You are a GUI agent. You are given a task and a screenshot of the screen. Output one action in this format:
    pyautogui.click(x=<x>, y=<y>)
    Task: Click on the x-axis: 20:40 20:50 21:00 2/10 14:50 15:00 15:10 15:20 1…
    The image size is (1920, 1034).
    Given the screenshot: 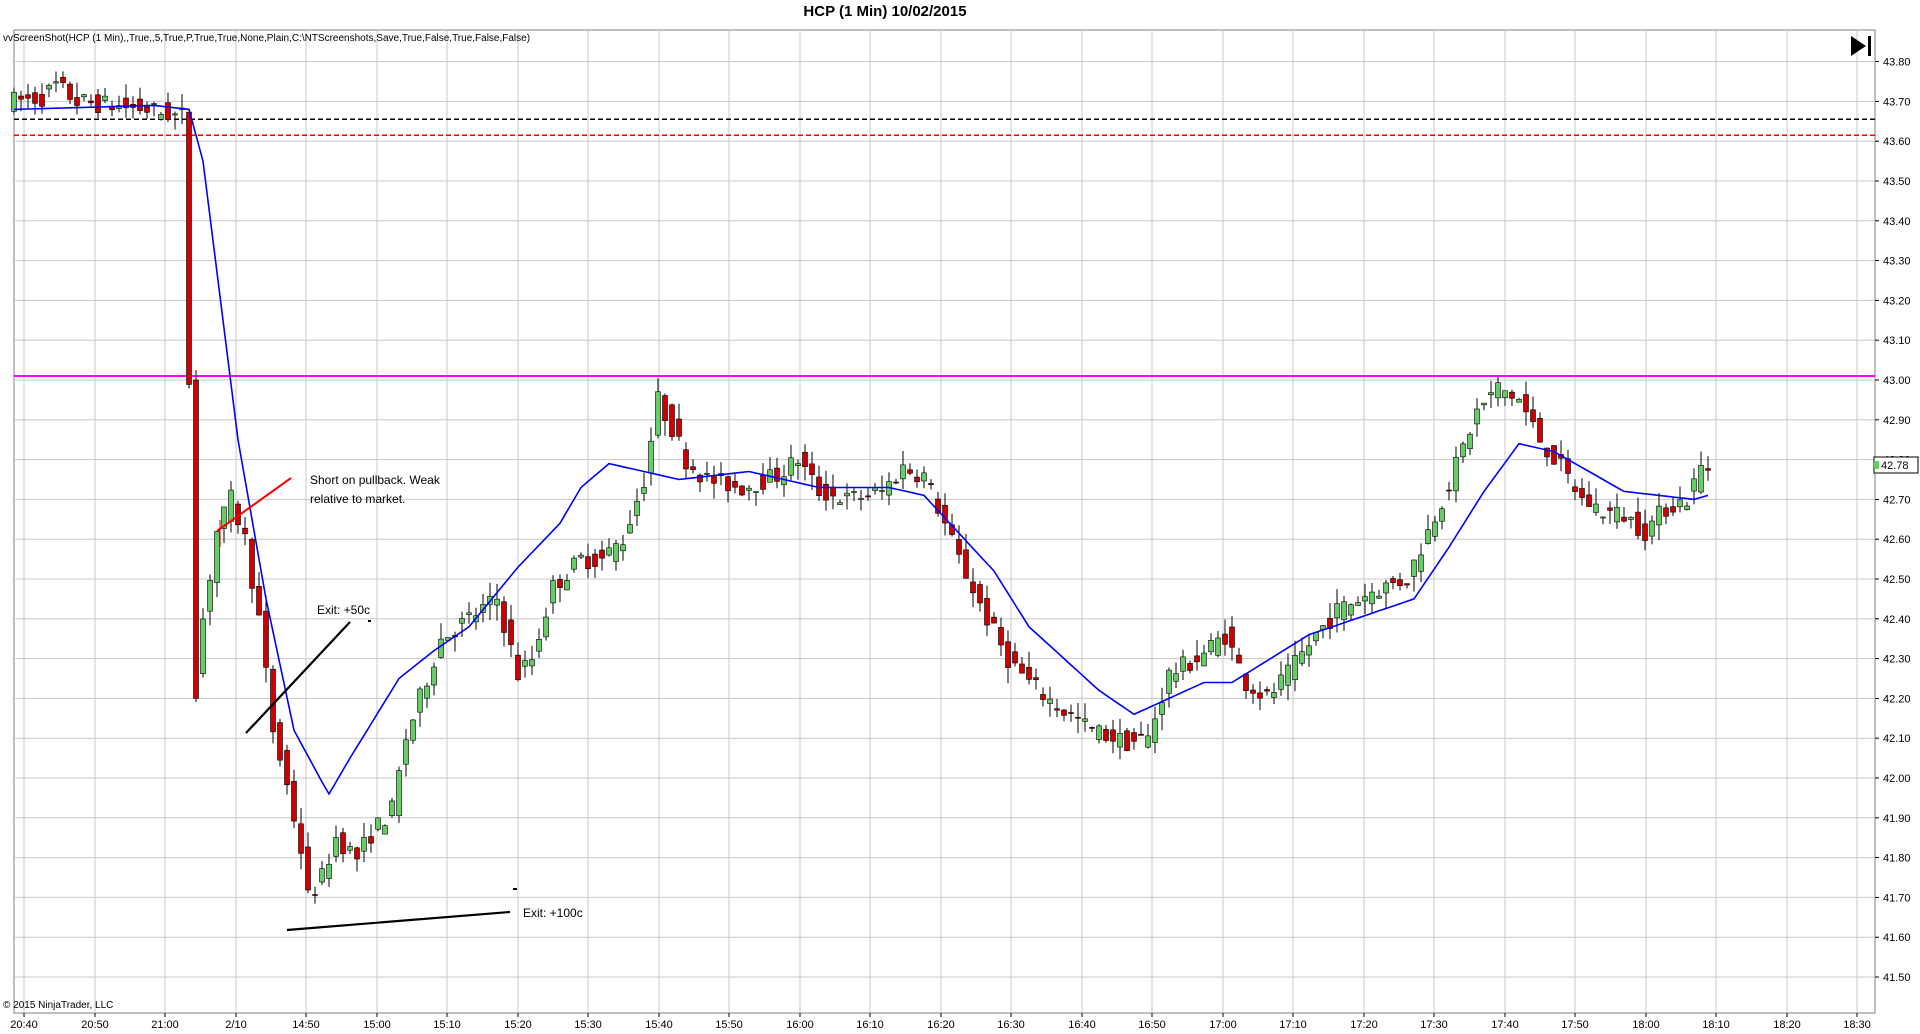 What is the action you would take?
    pyautogui.click(x=940, y=1022)
    